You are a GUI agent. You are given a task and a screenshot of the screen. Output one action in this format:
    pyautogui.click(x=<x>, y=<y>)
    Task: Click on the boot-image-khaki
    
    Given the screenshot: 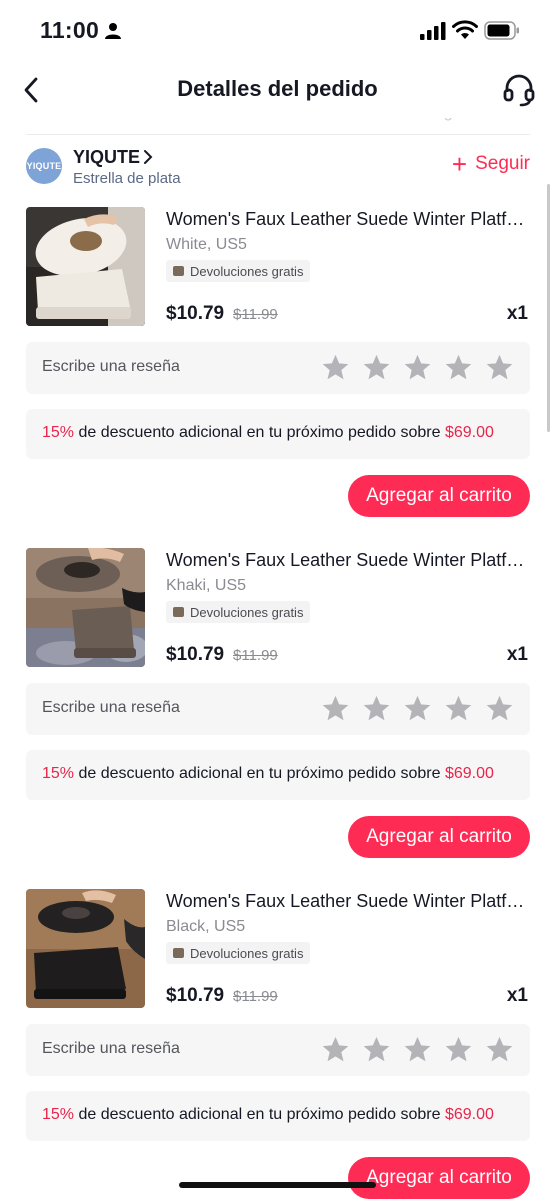 What is the action you would take?
    pyautogui.click(x=85, y=607)
    